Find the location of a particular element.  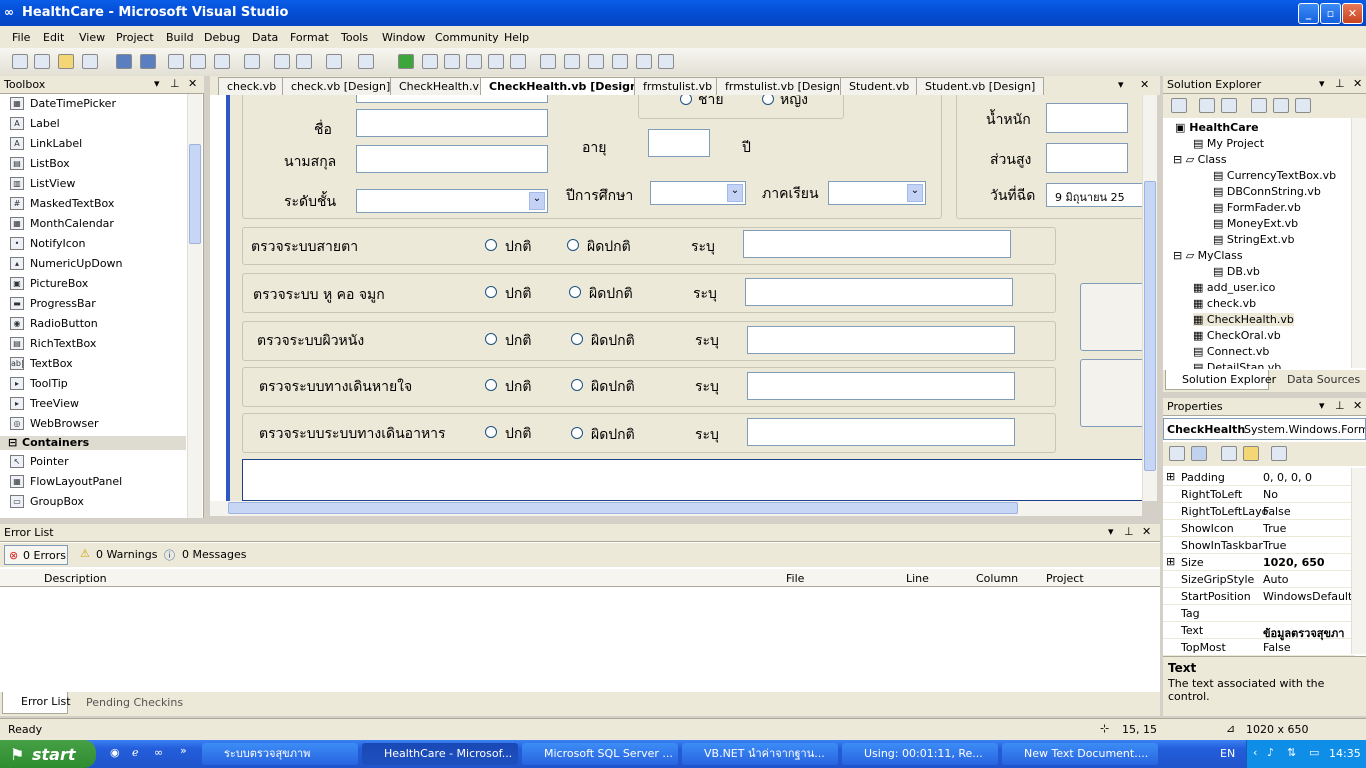

tree-item-project: ▣ HealthCare is located at coordinates (1217, 127).